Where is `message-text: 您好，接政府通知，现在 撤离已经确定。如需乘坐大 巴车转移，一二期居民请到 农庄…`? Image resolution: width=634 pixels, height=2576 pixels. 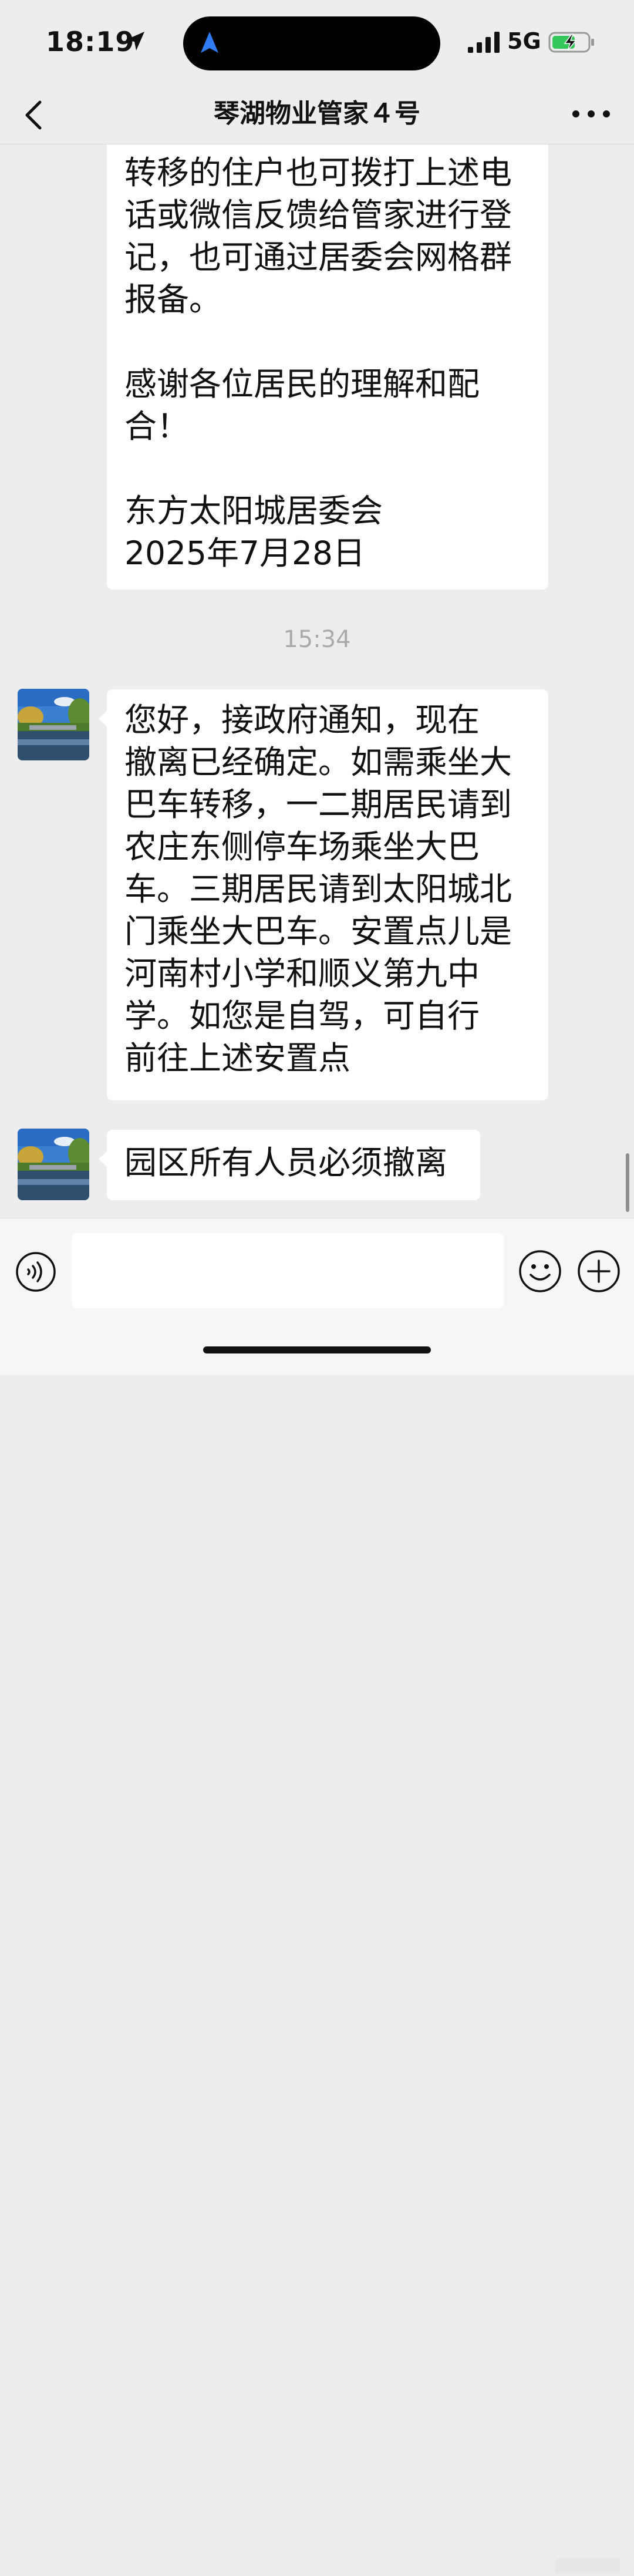
message-text: 您好，接政府通知，现在 撤离已经确定。如需乘坐大 巴车转移，一二期居民请到 农庄… is located at coordinates (318, 889).